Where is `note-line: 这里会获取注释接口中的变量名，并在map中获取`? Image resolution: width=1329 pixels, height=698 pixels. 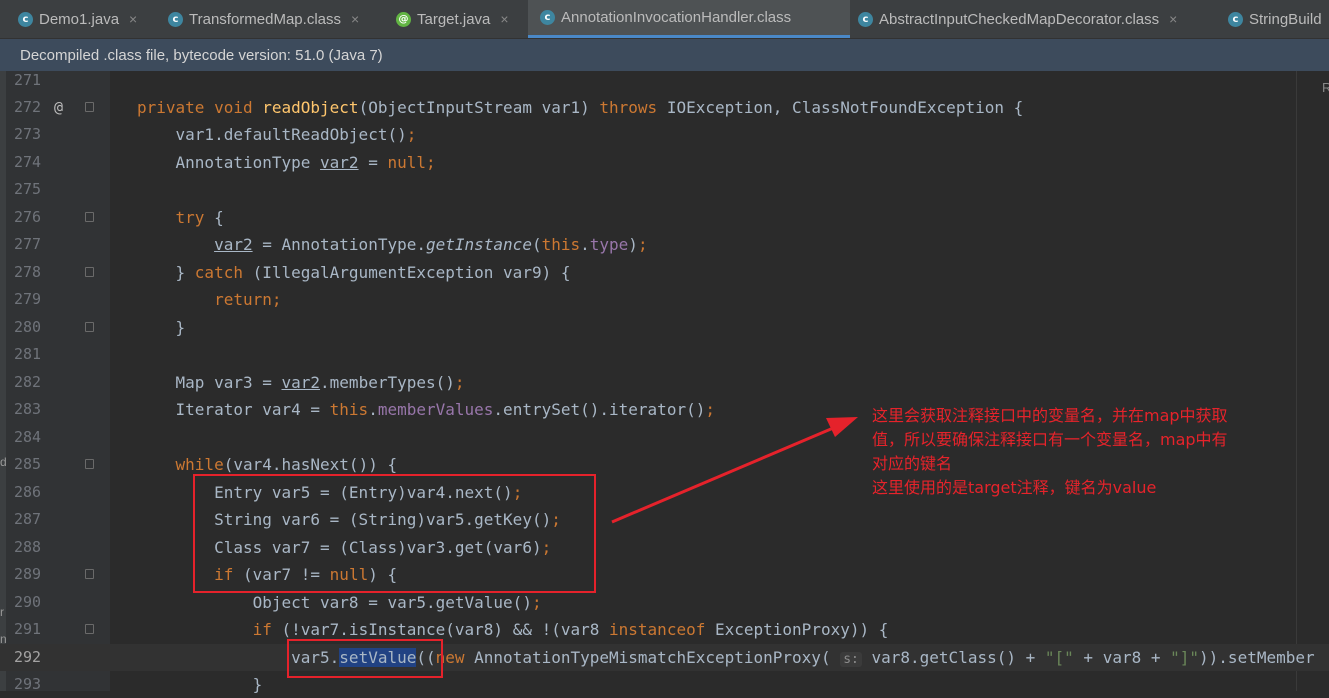 note-line: 这里会获取注释接口中的变量名，并在map中获取 is located at coordinates (1050, 415).